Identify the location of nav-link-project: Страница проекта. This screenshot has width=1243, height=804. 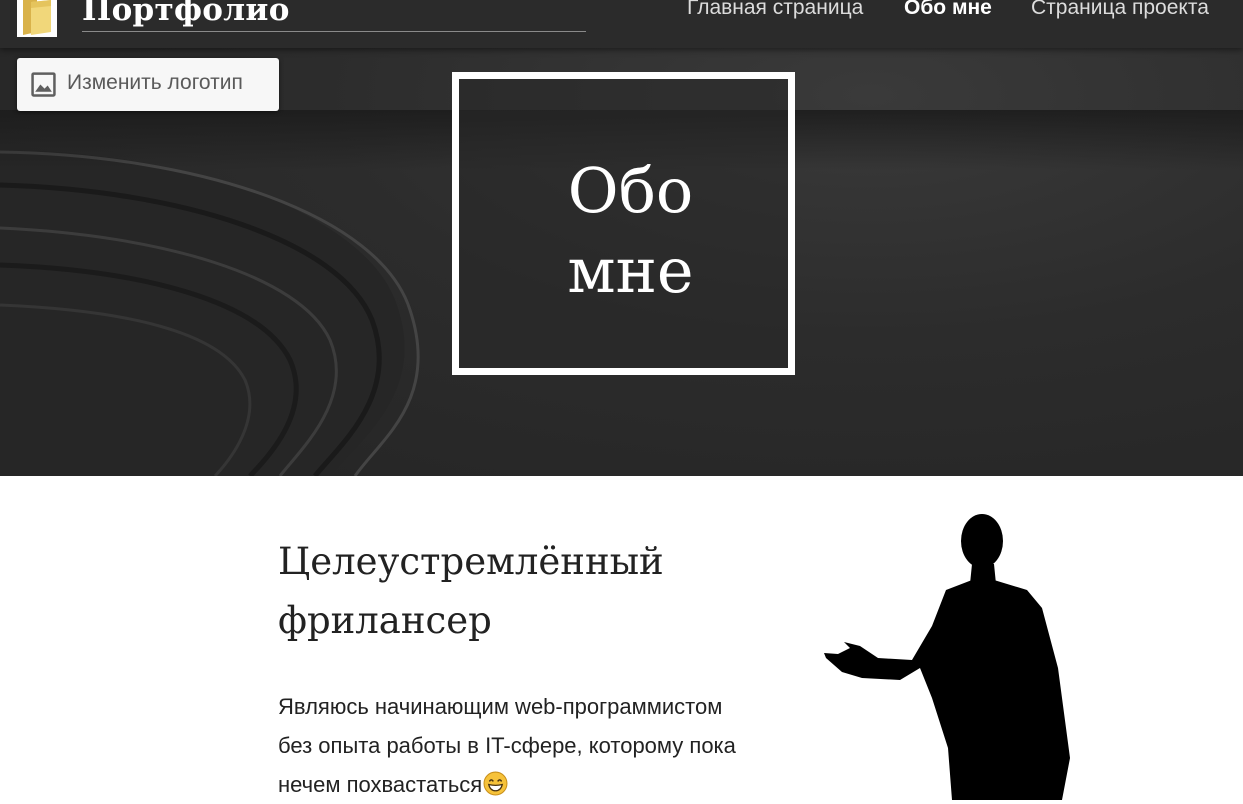
(1120, 10).